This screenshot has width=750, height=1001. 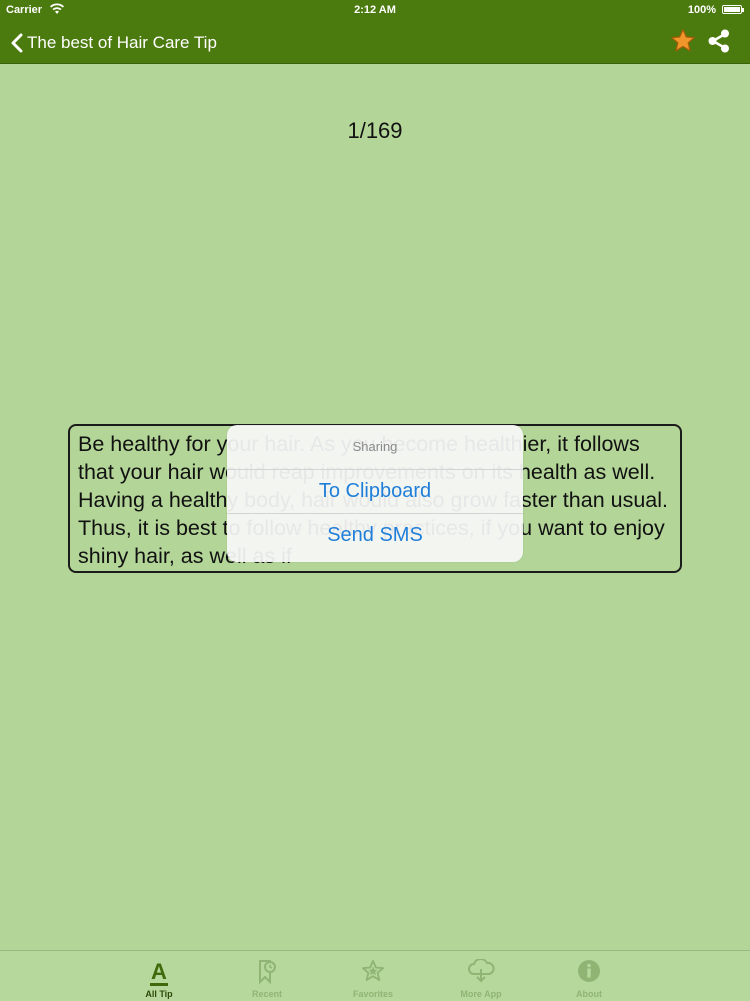 What do you see at coordinates (375, 130) in the screenshot?
I see `tip-counter: 1/169` at bounding box center [375, 130].